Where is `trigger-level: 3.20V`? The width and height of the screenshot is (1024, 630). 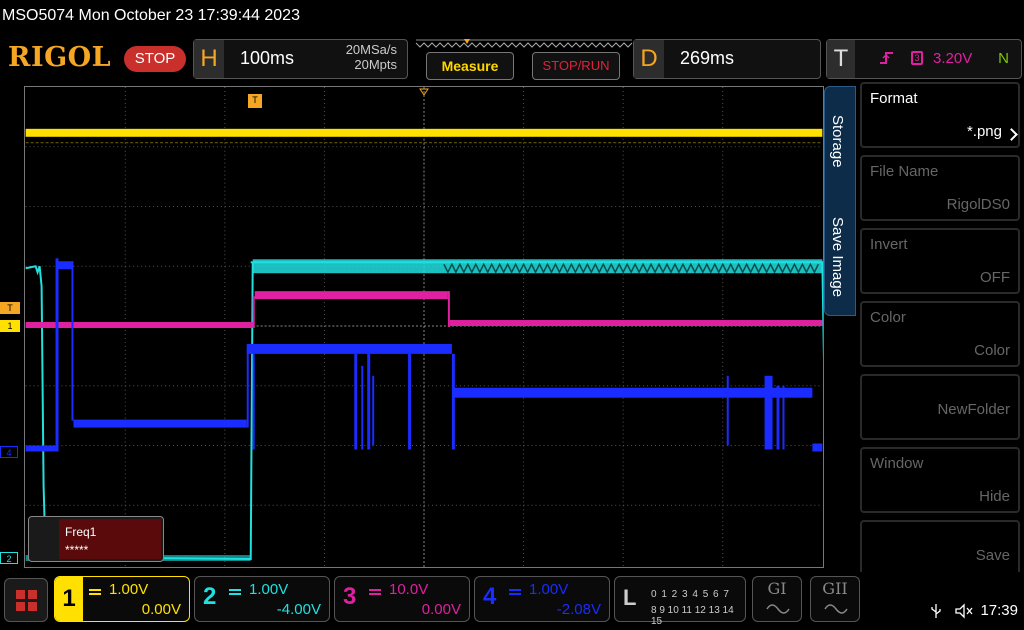
trigger-level: 3.20V is located at coordinates (953, 58).